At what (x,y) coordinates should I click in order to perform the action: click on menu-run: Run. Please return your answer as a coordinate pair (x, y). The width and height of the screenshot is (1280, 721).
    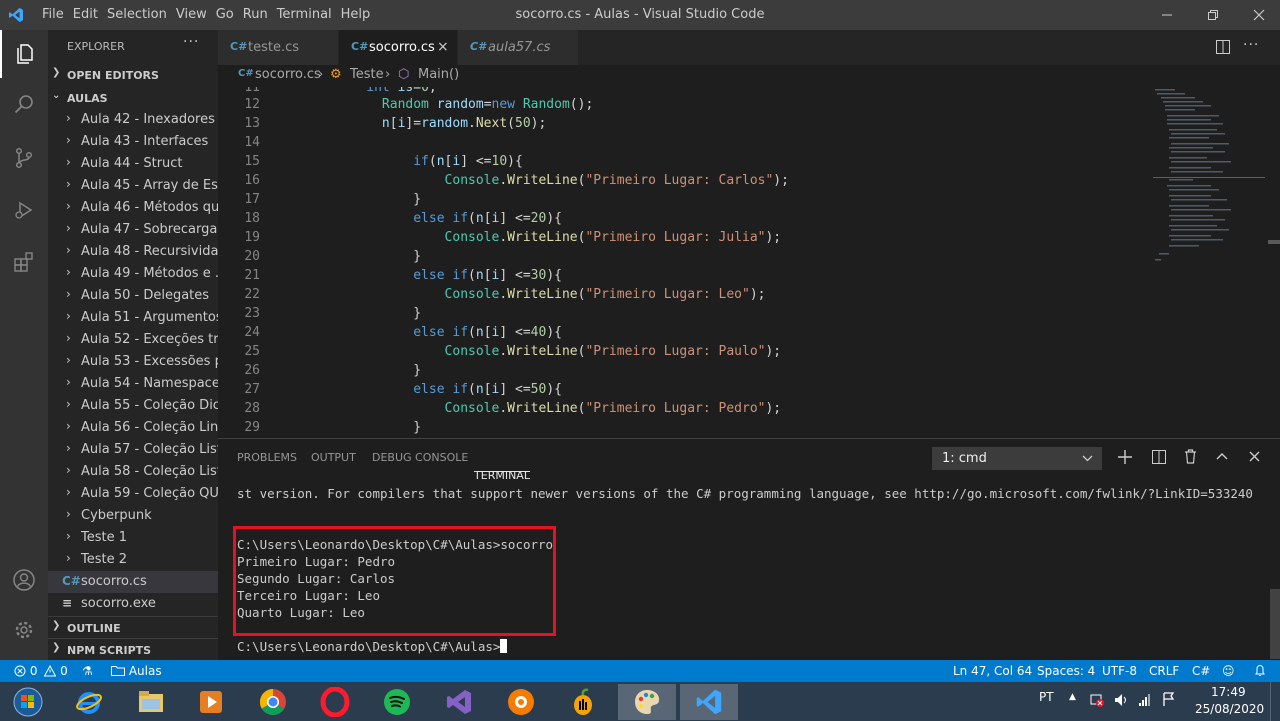
    Looking at the image, I should click on (260, 15).